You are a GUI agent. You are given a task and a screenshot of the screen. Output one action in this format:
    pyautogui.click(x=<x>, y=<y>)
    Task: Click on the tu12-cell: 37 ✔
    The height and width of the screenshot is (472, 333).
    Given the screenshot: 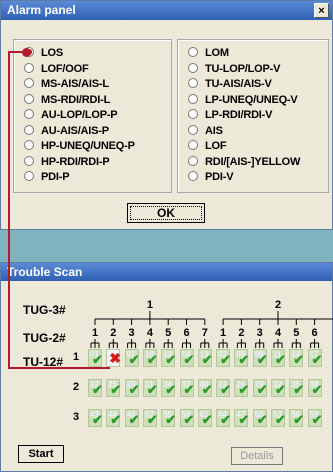 What is the action you would take?
    pyautogui.click(x=186, y=388)
    